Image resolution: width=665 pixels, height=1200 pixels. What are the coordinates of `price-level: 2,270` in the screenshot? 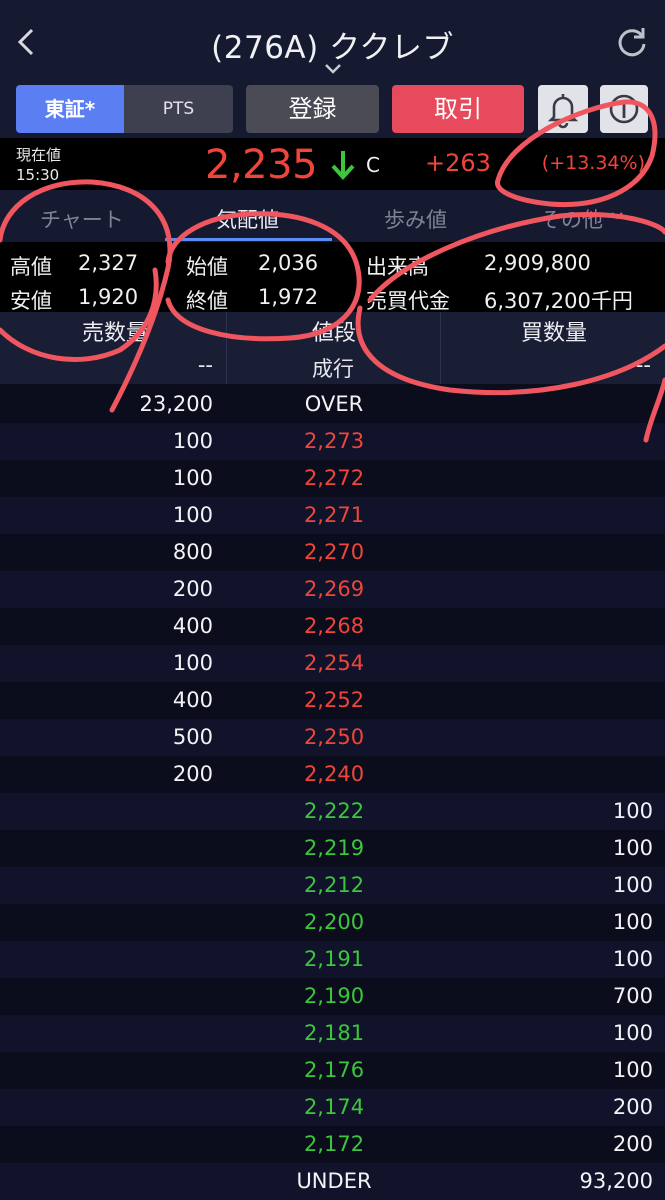 It's located at (334, 552).